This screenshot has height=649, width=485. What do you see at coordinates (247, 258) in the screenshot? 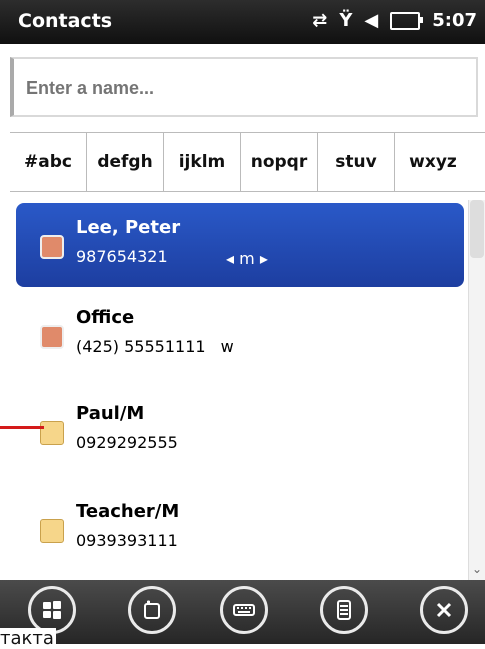
I see `phone-type-tag: ◂ m ▸` at bounding box center [247, 258].